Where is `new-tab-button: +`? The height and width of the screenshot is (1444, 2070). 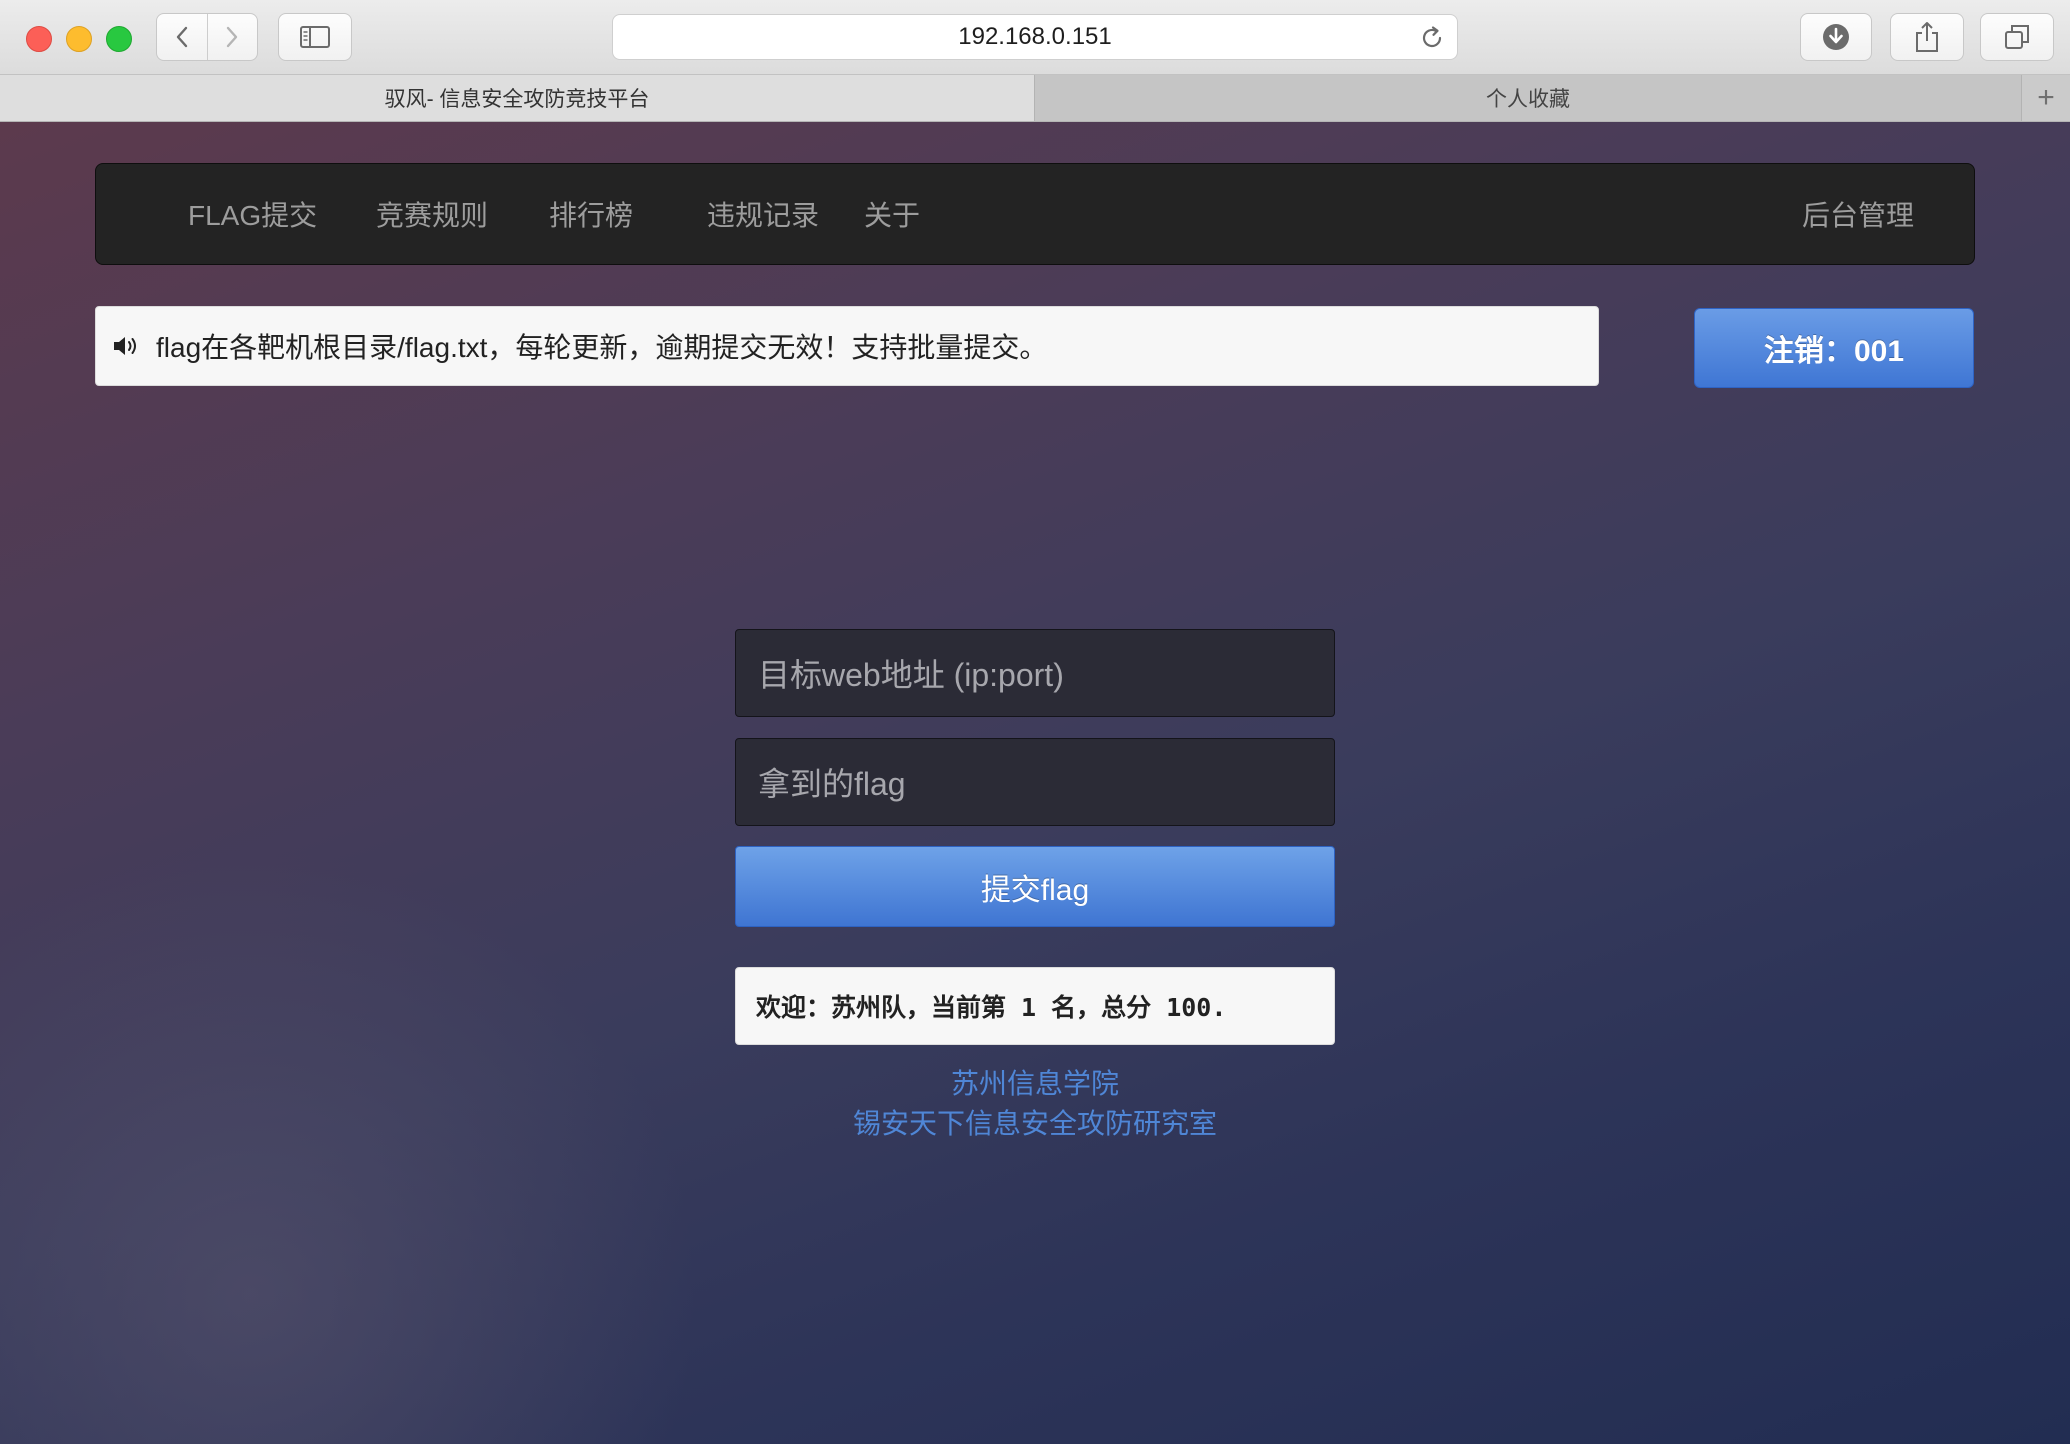
new-tab-button: + is located at coordinates (2046, 98).